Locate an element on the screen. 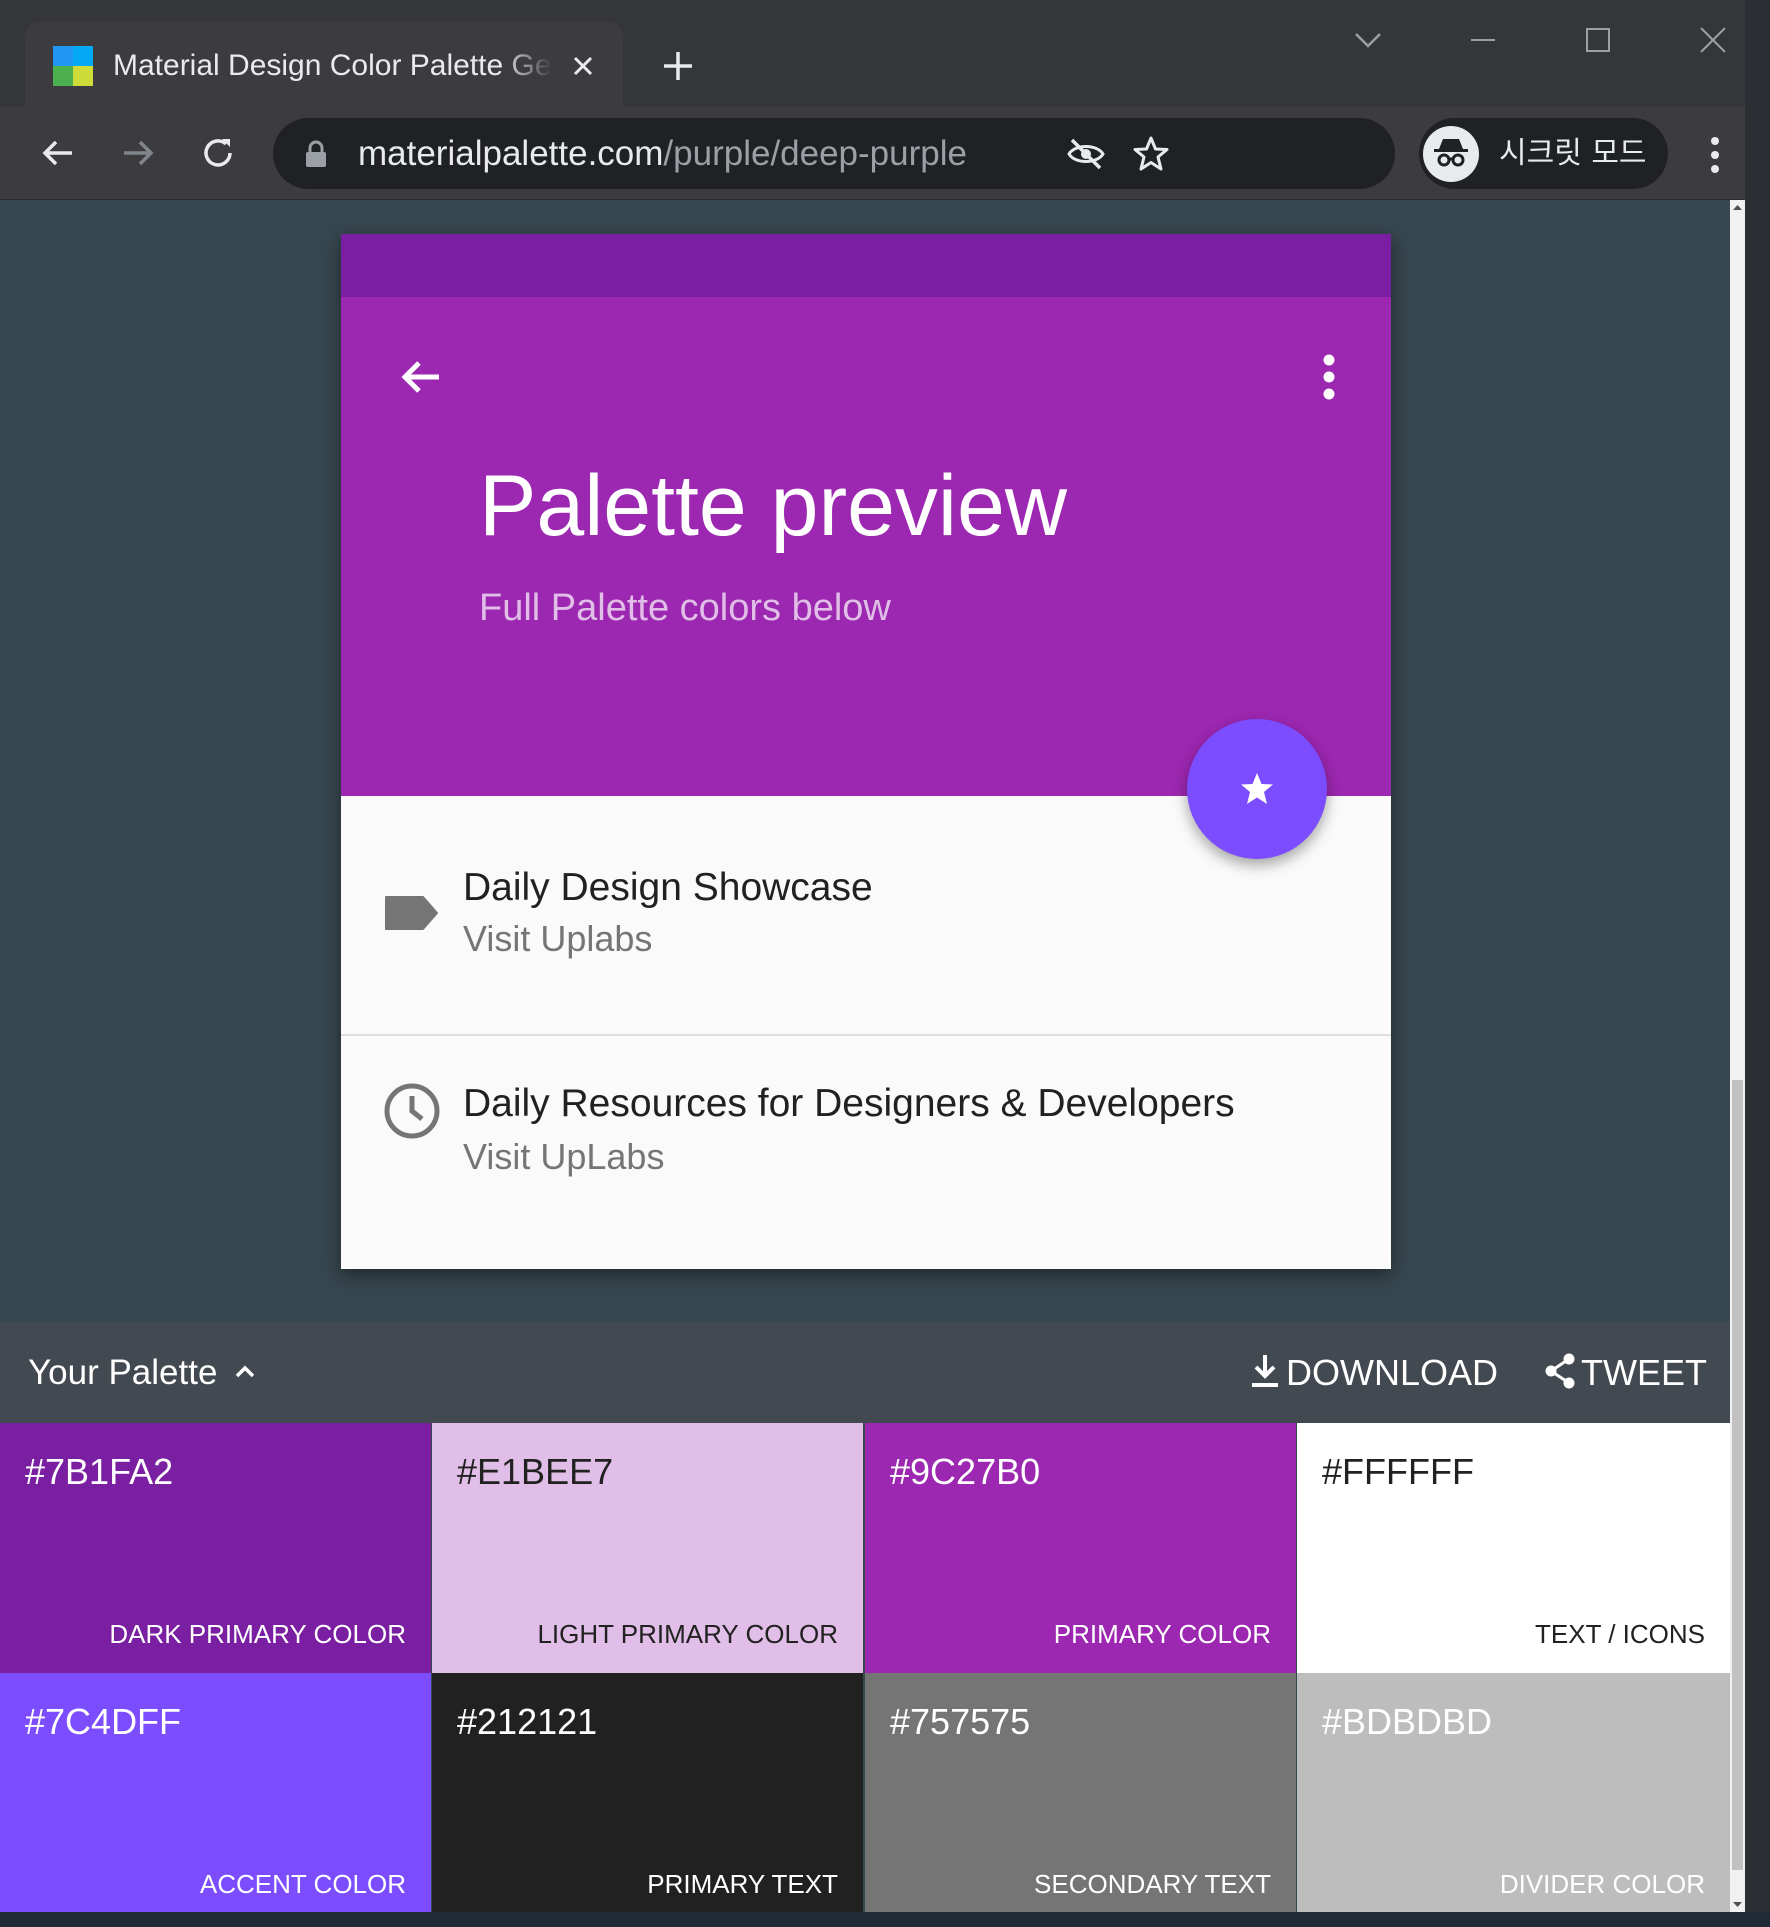 The height and width of the screenshot is (1927, 1770). swatch-label: TEXT / ICONS is located at coordinates (1620, 1634).